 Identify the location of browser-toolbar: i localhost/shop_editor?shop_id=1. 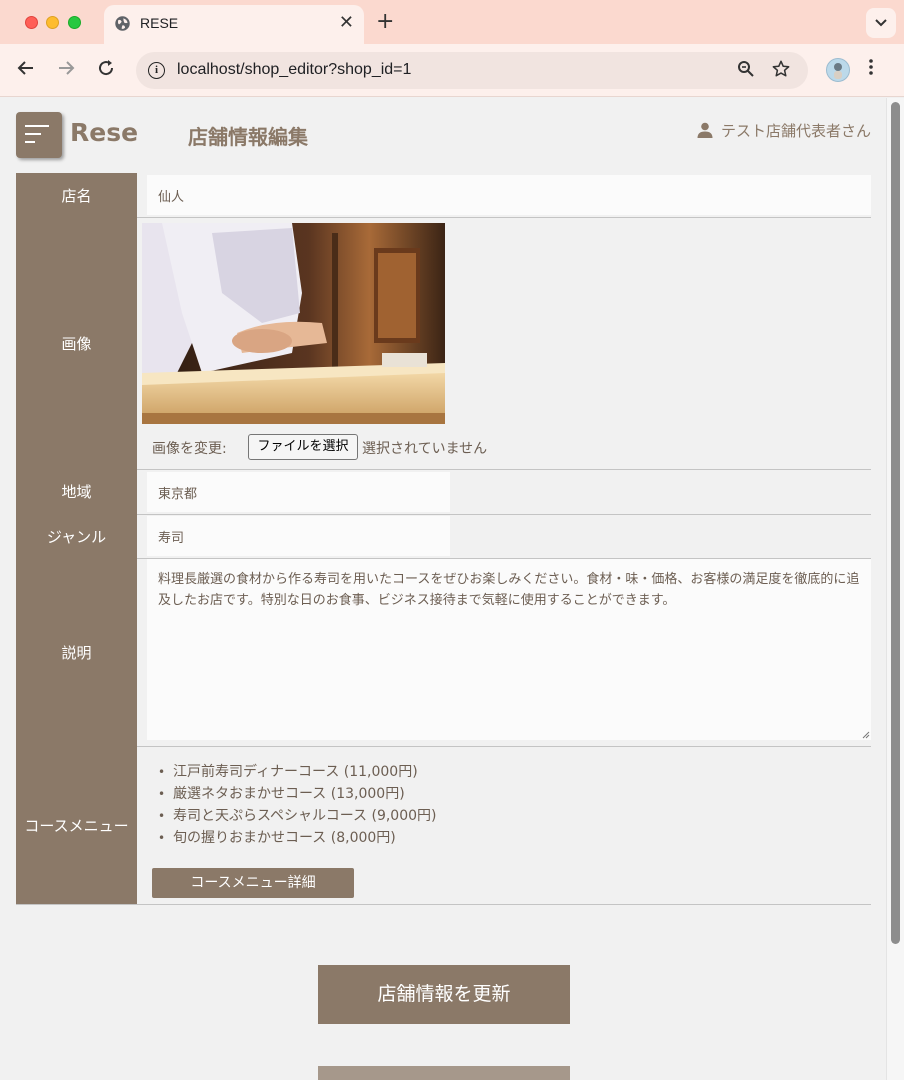
(452, 70).